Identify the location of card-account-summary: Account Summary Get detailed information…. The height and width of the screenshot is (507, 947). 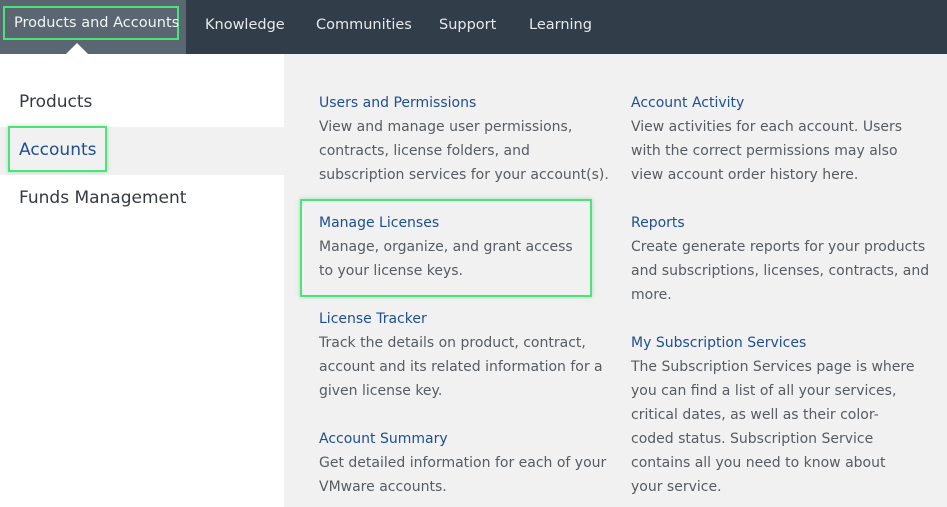
(464, 463).